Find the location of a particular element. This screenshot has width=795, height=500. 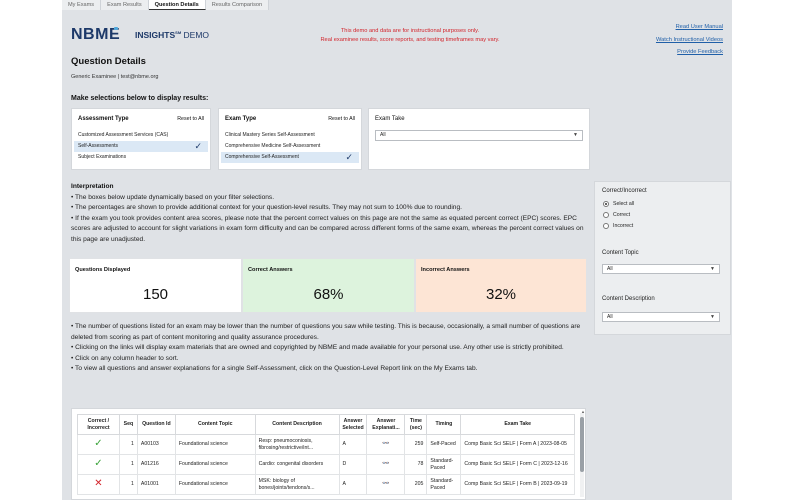

tab-my-exams: My Exams is located at coordinates (82, 5).